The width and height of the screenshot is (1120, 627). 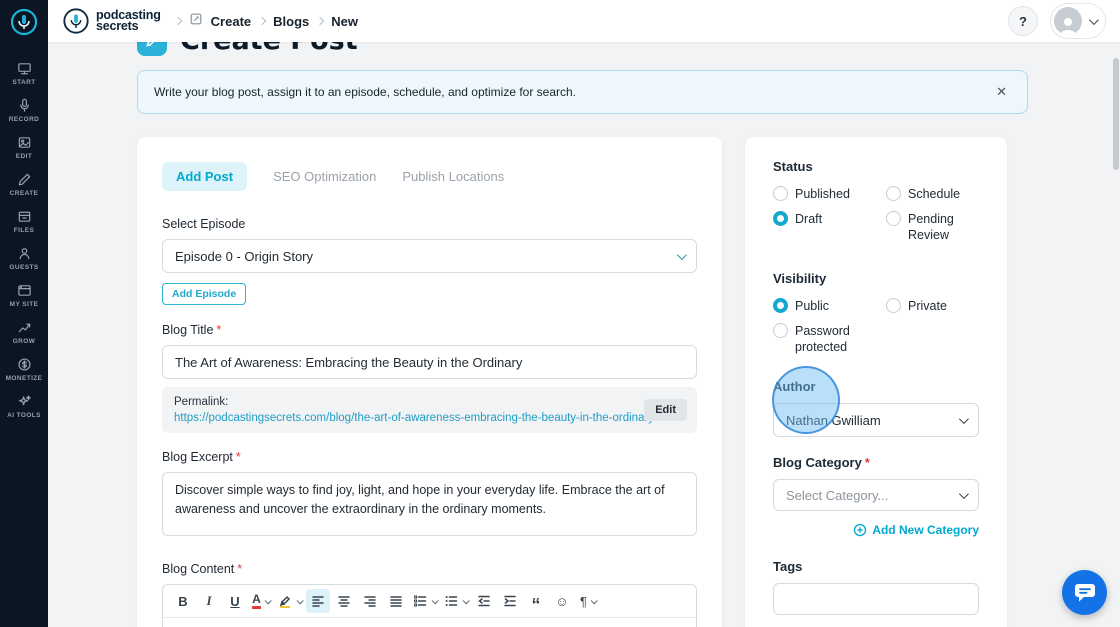 I want to click on select-episode-label: Select Episode, so click(x=204, y=224).